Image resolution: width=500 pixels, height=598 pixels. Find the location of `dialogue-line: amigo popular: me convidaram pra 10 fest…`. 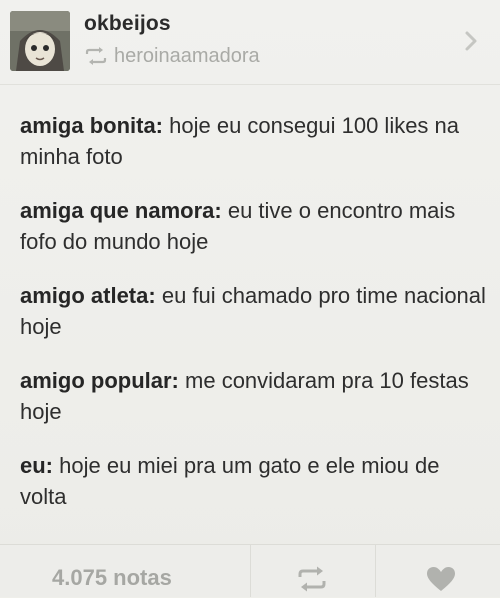

dialogue-line: amigo popular: me convidaram pra 10 fest… is located at coordinates (255, 396).